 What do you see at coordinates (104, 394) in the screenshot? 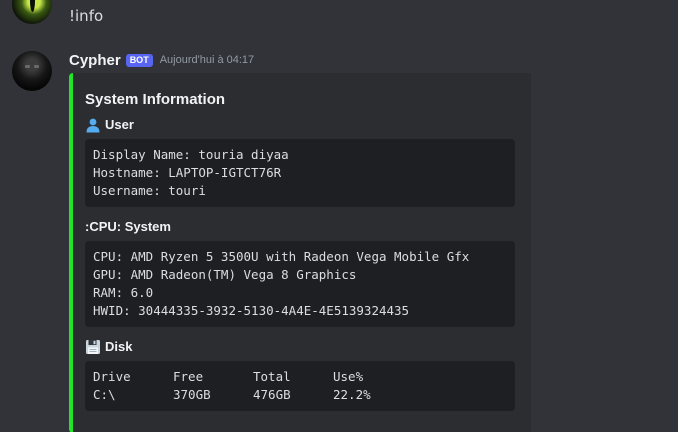
I see `table-cell: C:\` at bounding box center [104, 394].